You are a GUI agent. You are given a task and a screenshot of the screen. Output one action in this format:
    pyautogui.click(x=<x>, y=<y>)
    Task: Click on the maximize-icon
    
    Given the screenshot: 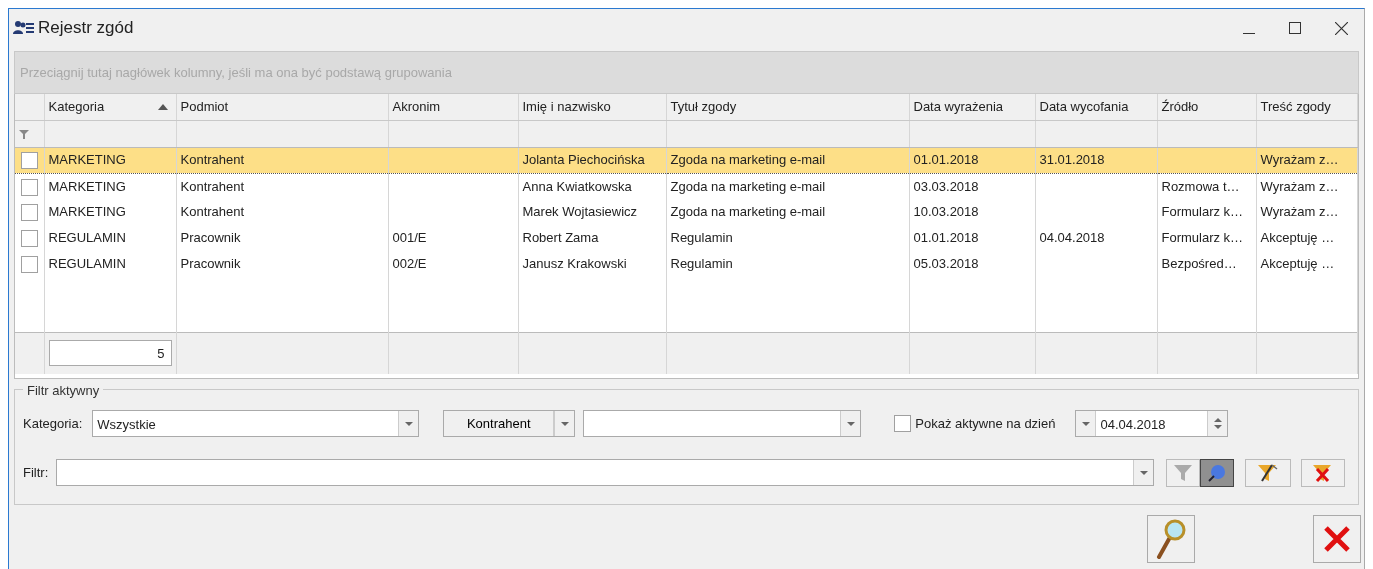 What is the action you would take?
    pyautogui.click(x=1295, y=28)
    